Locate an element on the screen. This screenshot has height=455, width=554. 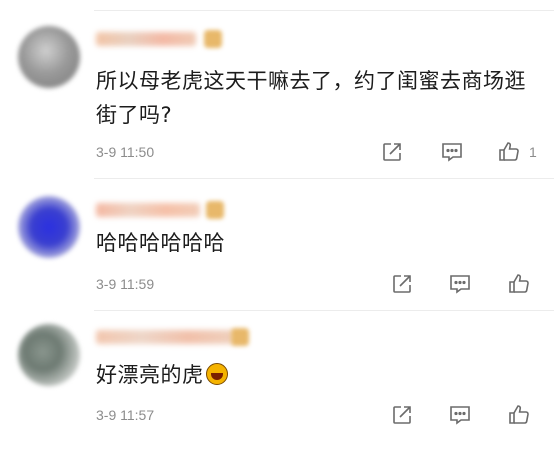
comment-text: 好漂亮的虎 is located at coordinates (316, 375).